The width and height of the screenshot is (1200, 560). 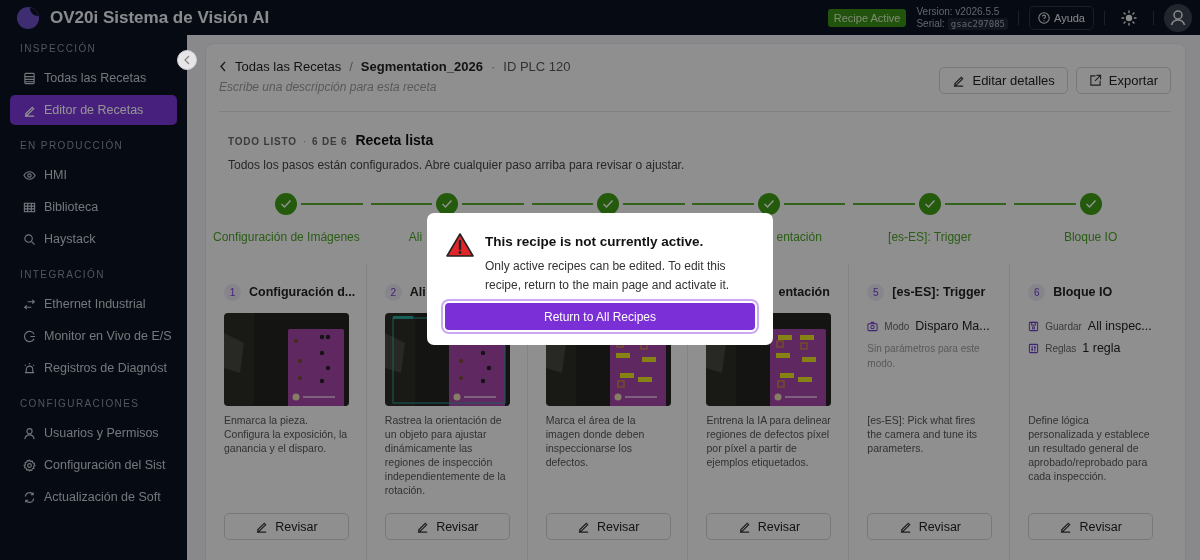 What do you see at coordinates (1044, 17) in the screenshot?
I see `help-icon` at bounding box center [1044, 17].